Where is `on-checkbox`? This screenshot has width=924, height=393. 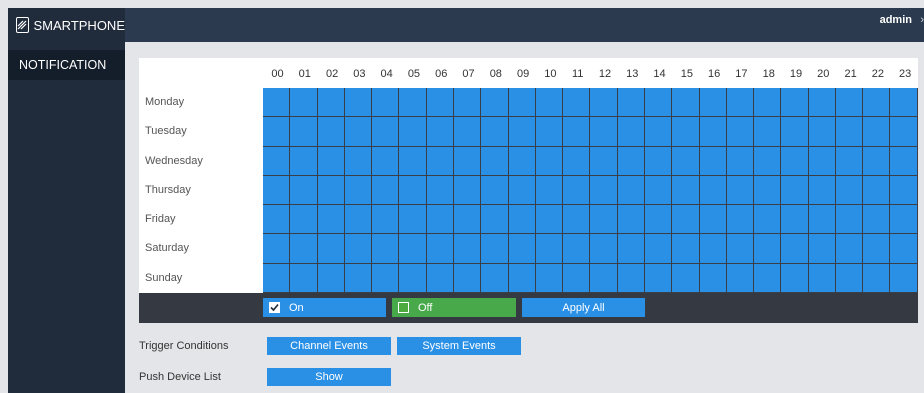
on-checkbox is located at coordinates (274, 307).